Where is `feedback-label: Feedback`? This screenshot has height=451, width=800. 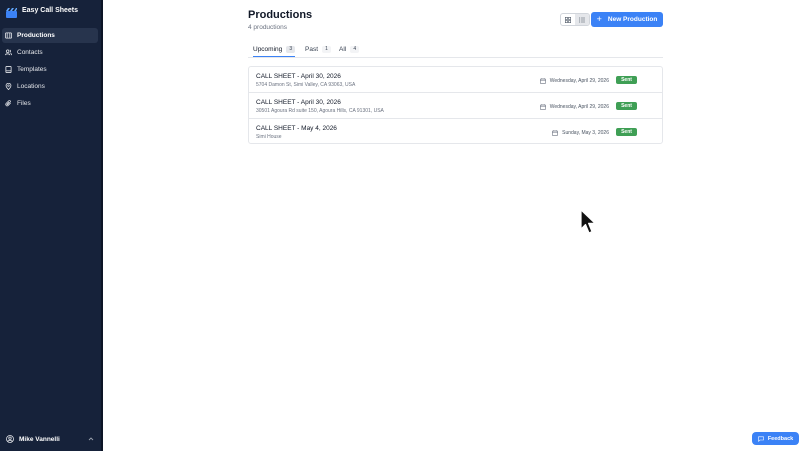
feedback-label: Feedback is located at coordinates (780, 438).